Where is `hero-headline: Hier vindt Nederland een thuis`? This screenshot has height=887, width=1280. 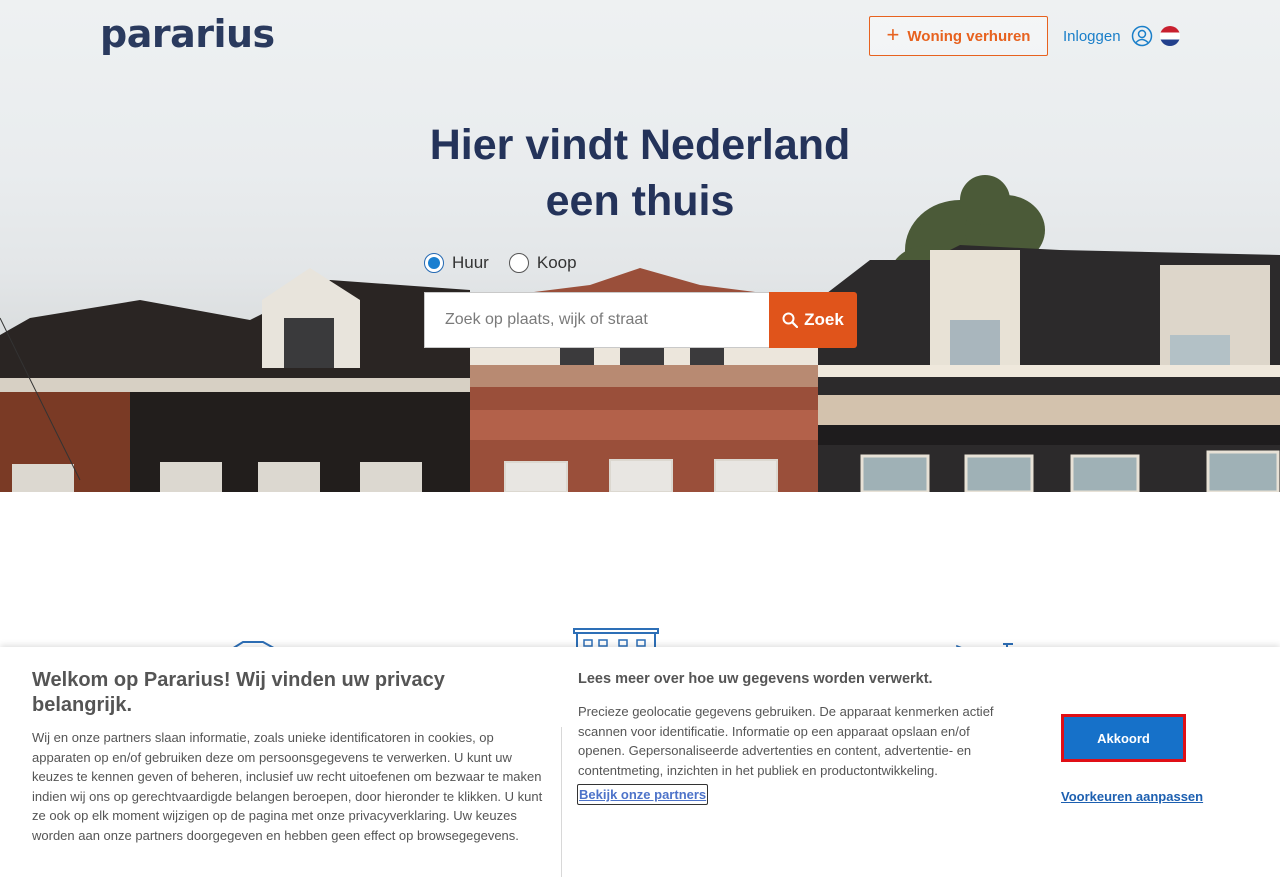
hero-headline: Hier vindt Nederland een thuis is located at coordinates (640, 173).